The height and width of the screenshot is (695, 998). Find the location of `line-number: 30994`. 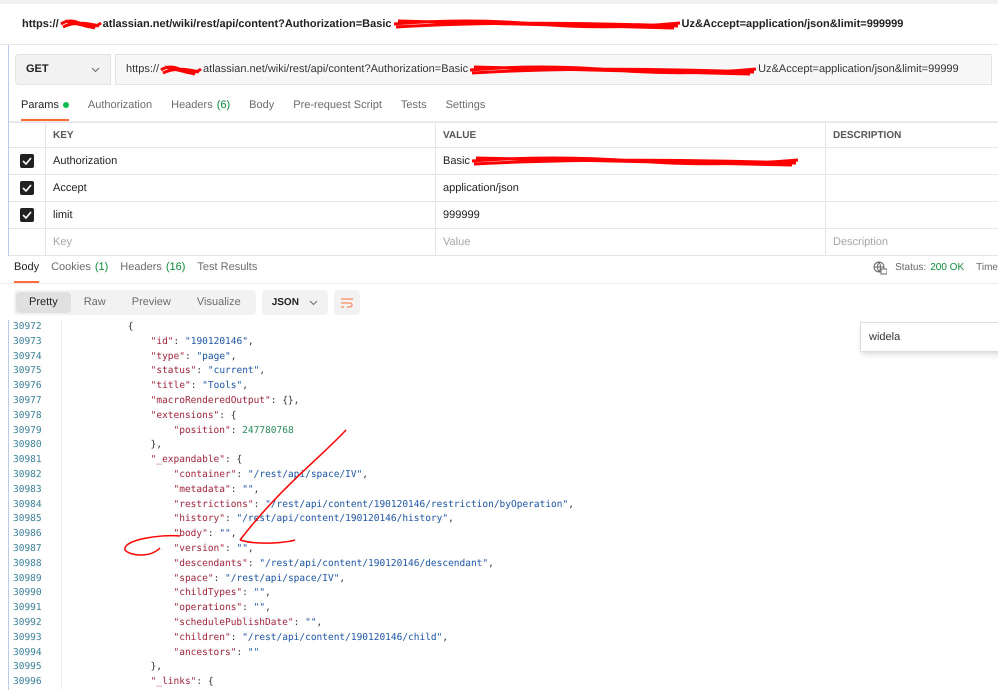

line-number: 30994 is located at coordinates (27, 652).